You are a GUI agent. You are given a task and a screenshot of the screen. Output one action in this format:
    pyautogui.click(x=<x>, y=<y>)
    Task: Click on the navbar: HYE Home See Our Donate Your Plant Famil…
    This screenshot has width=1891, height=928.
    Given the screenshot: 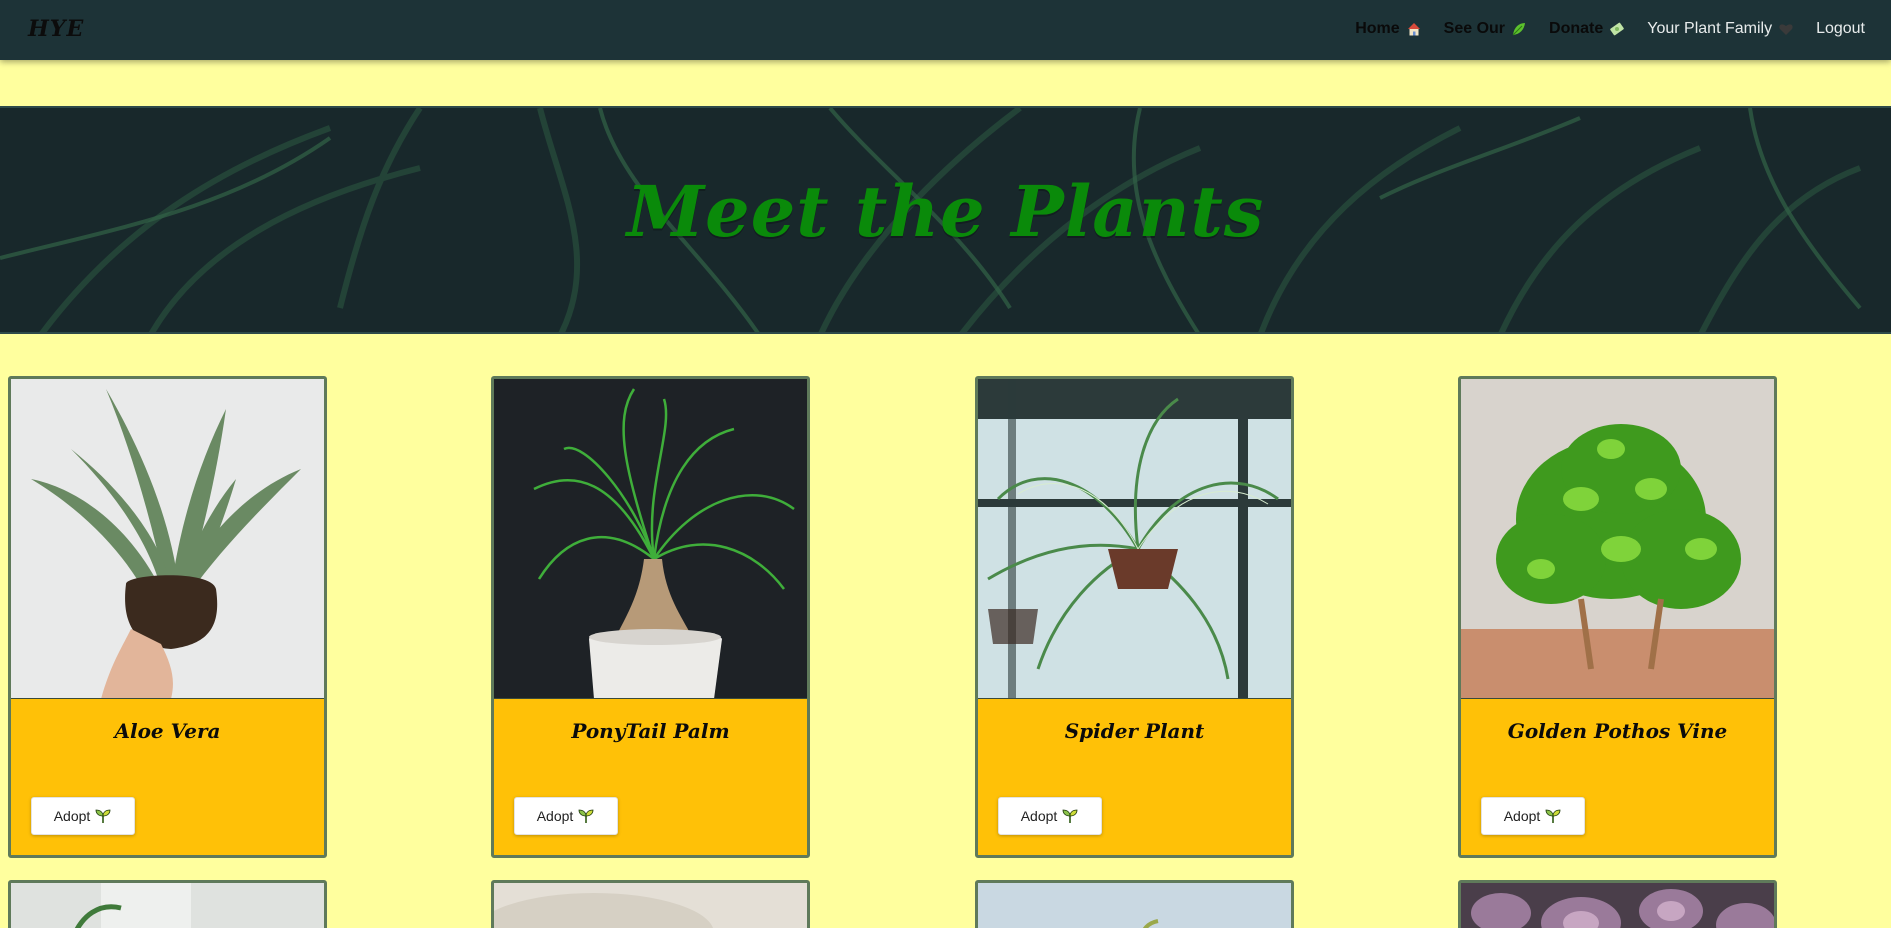 What is the action you would take?
    pyautogui.click(x=945, y=30)
    